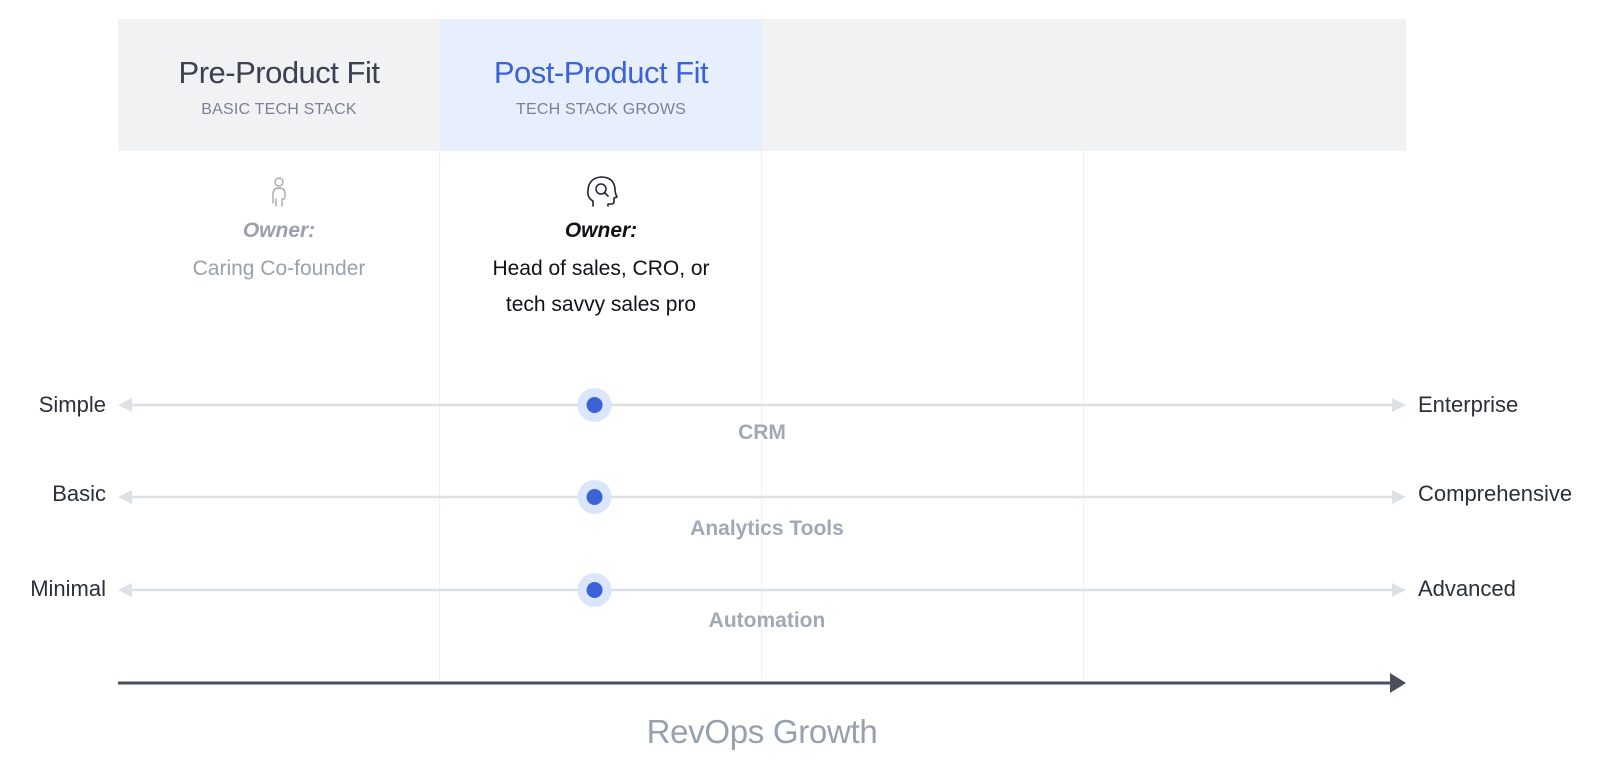 The width and height of the screenshot is (1600, 780). I want to click on growth-axis-label: RevOps Growth, so click(762, 731).